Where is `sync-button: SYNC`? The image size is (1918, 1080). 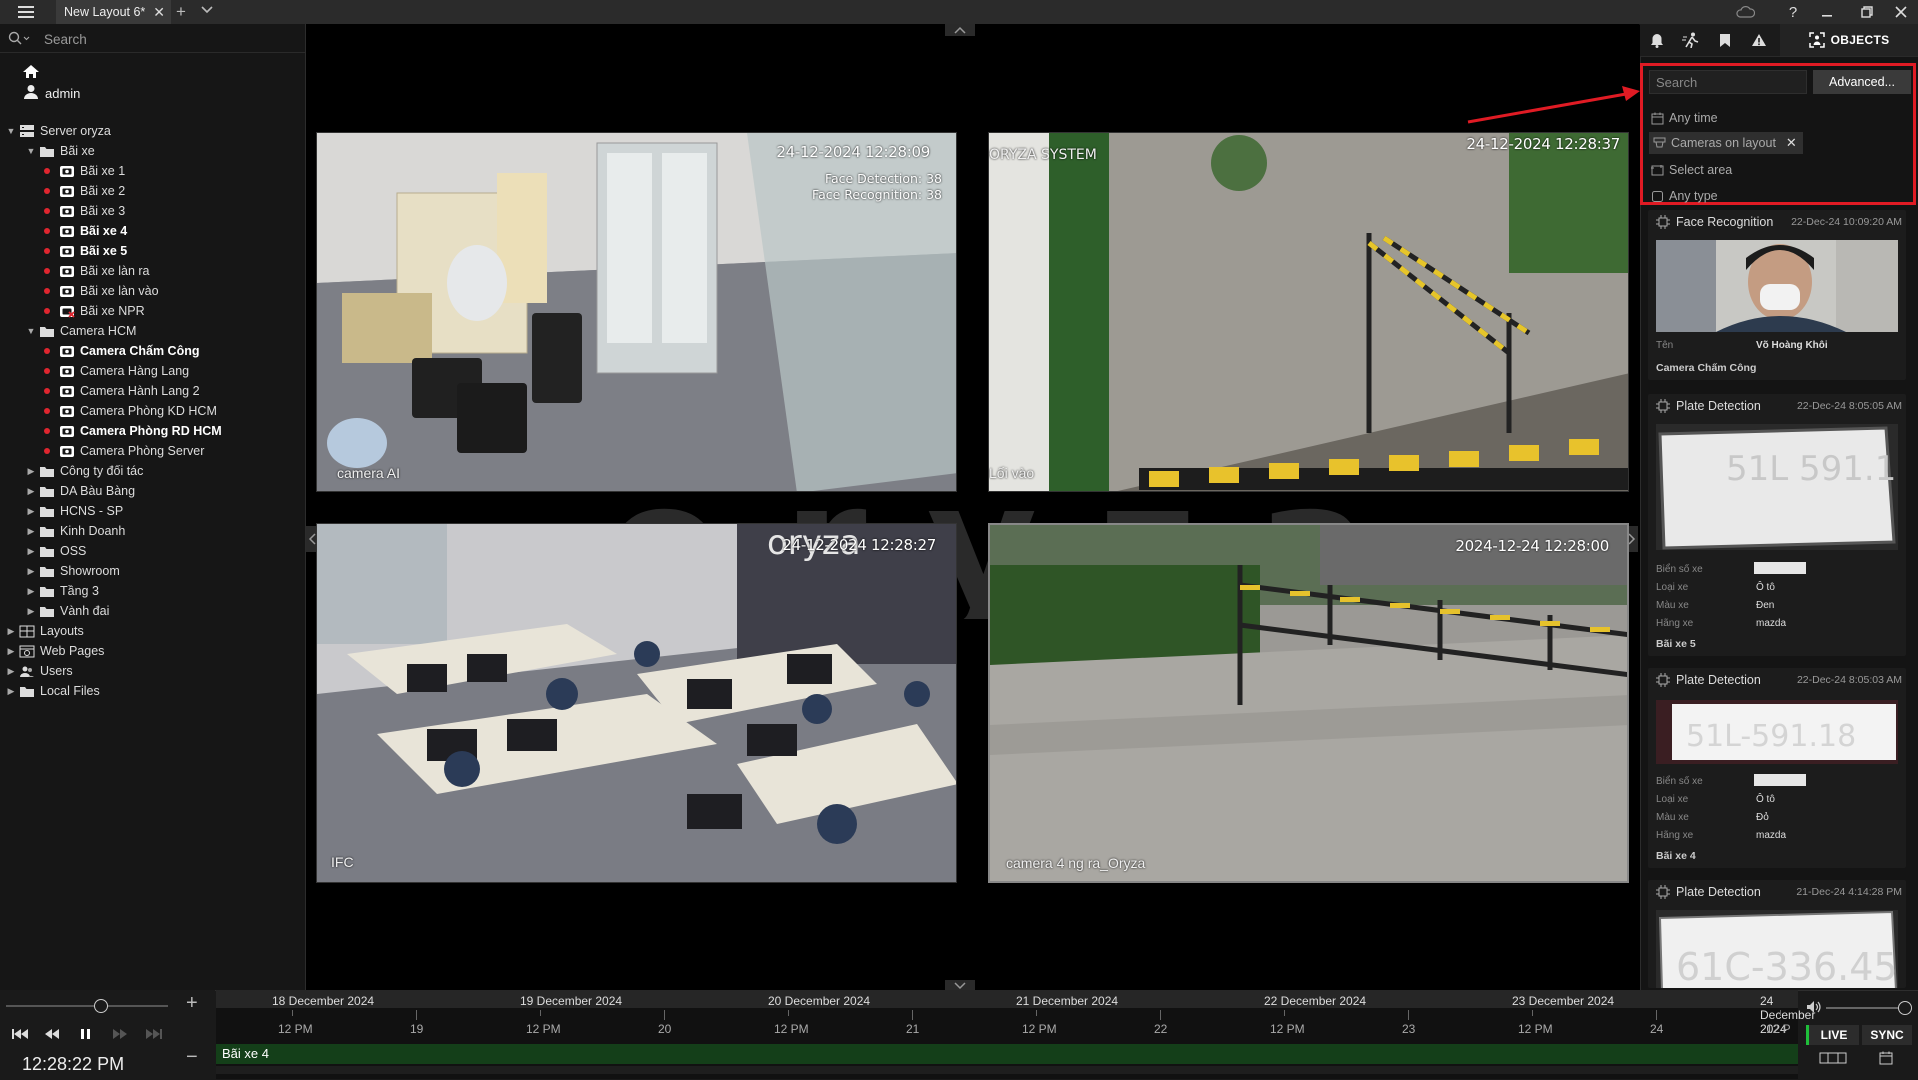 sync-button: SYNC is located at coordinates (1887, 1035).